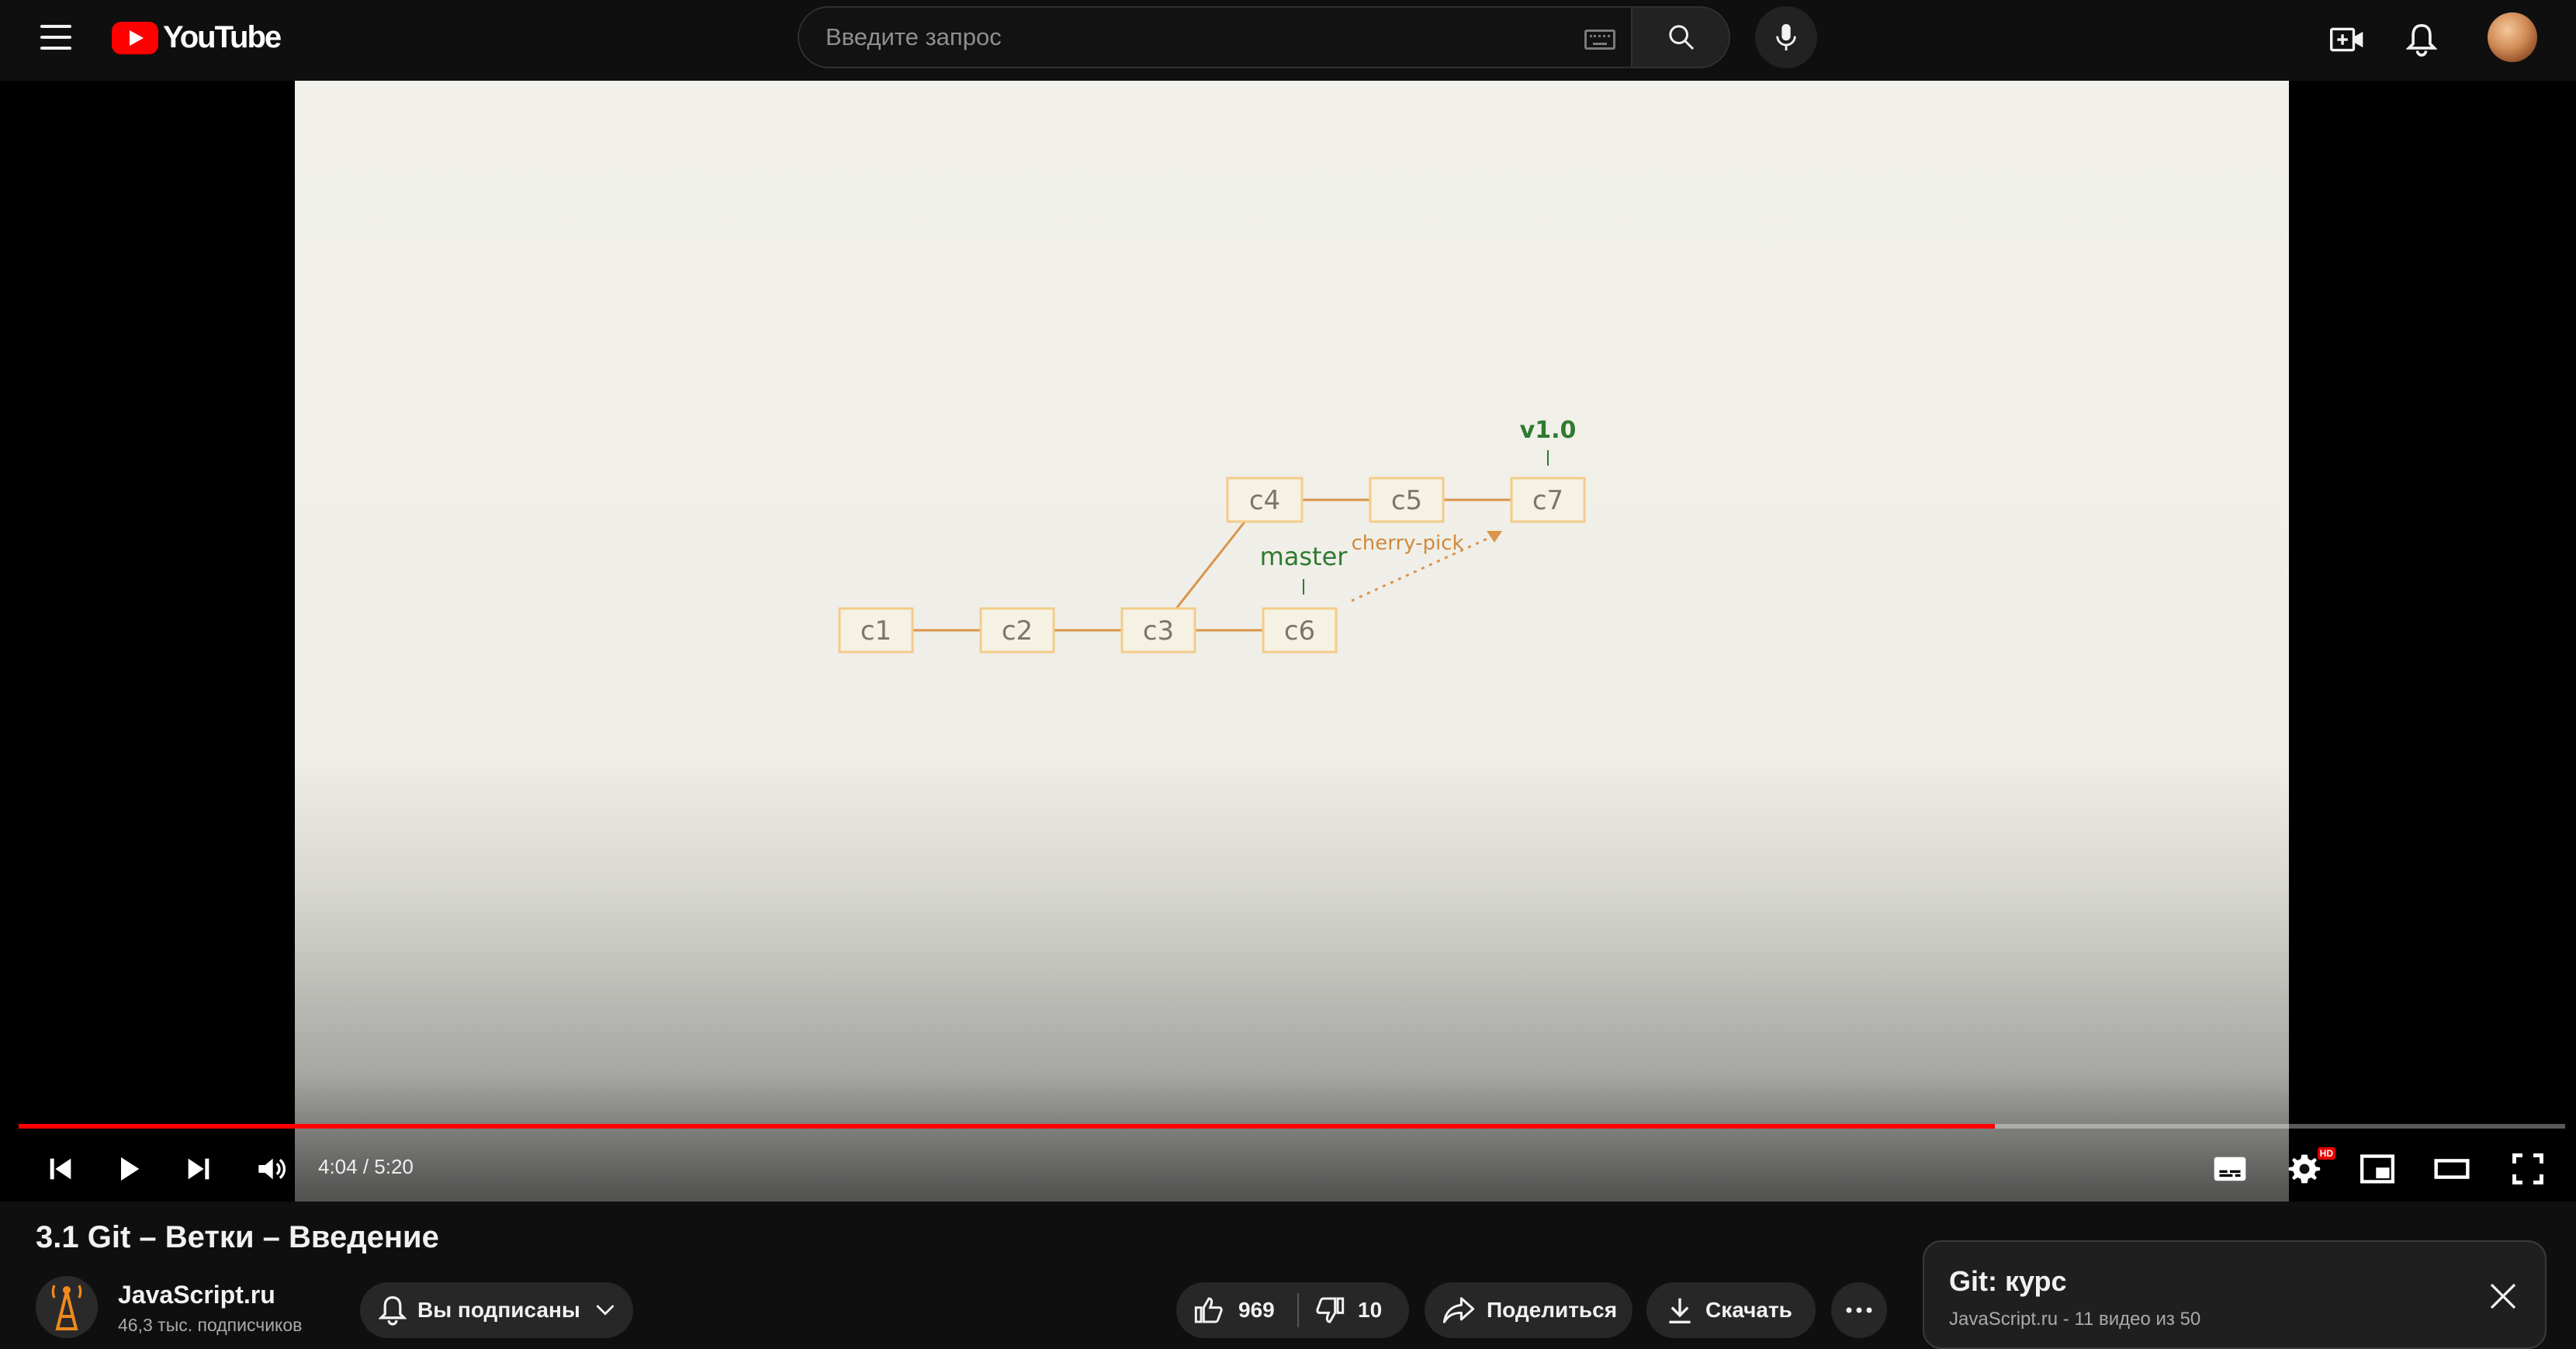 This screenshot has width=2576, height=1349. I want to click on share-button: Поделиться, so click(1529, 1310).